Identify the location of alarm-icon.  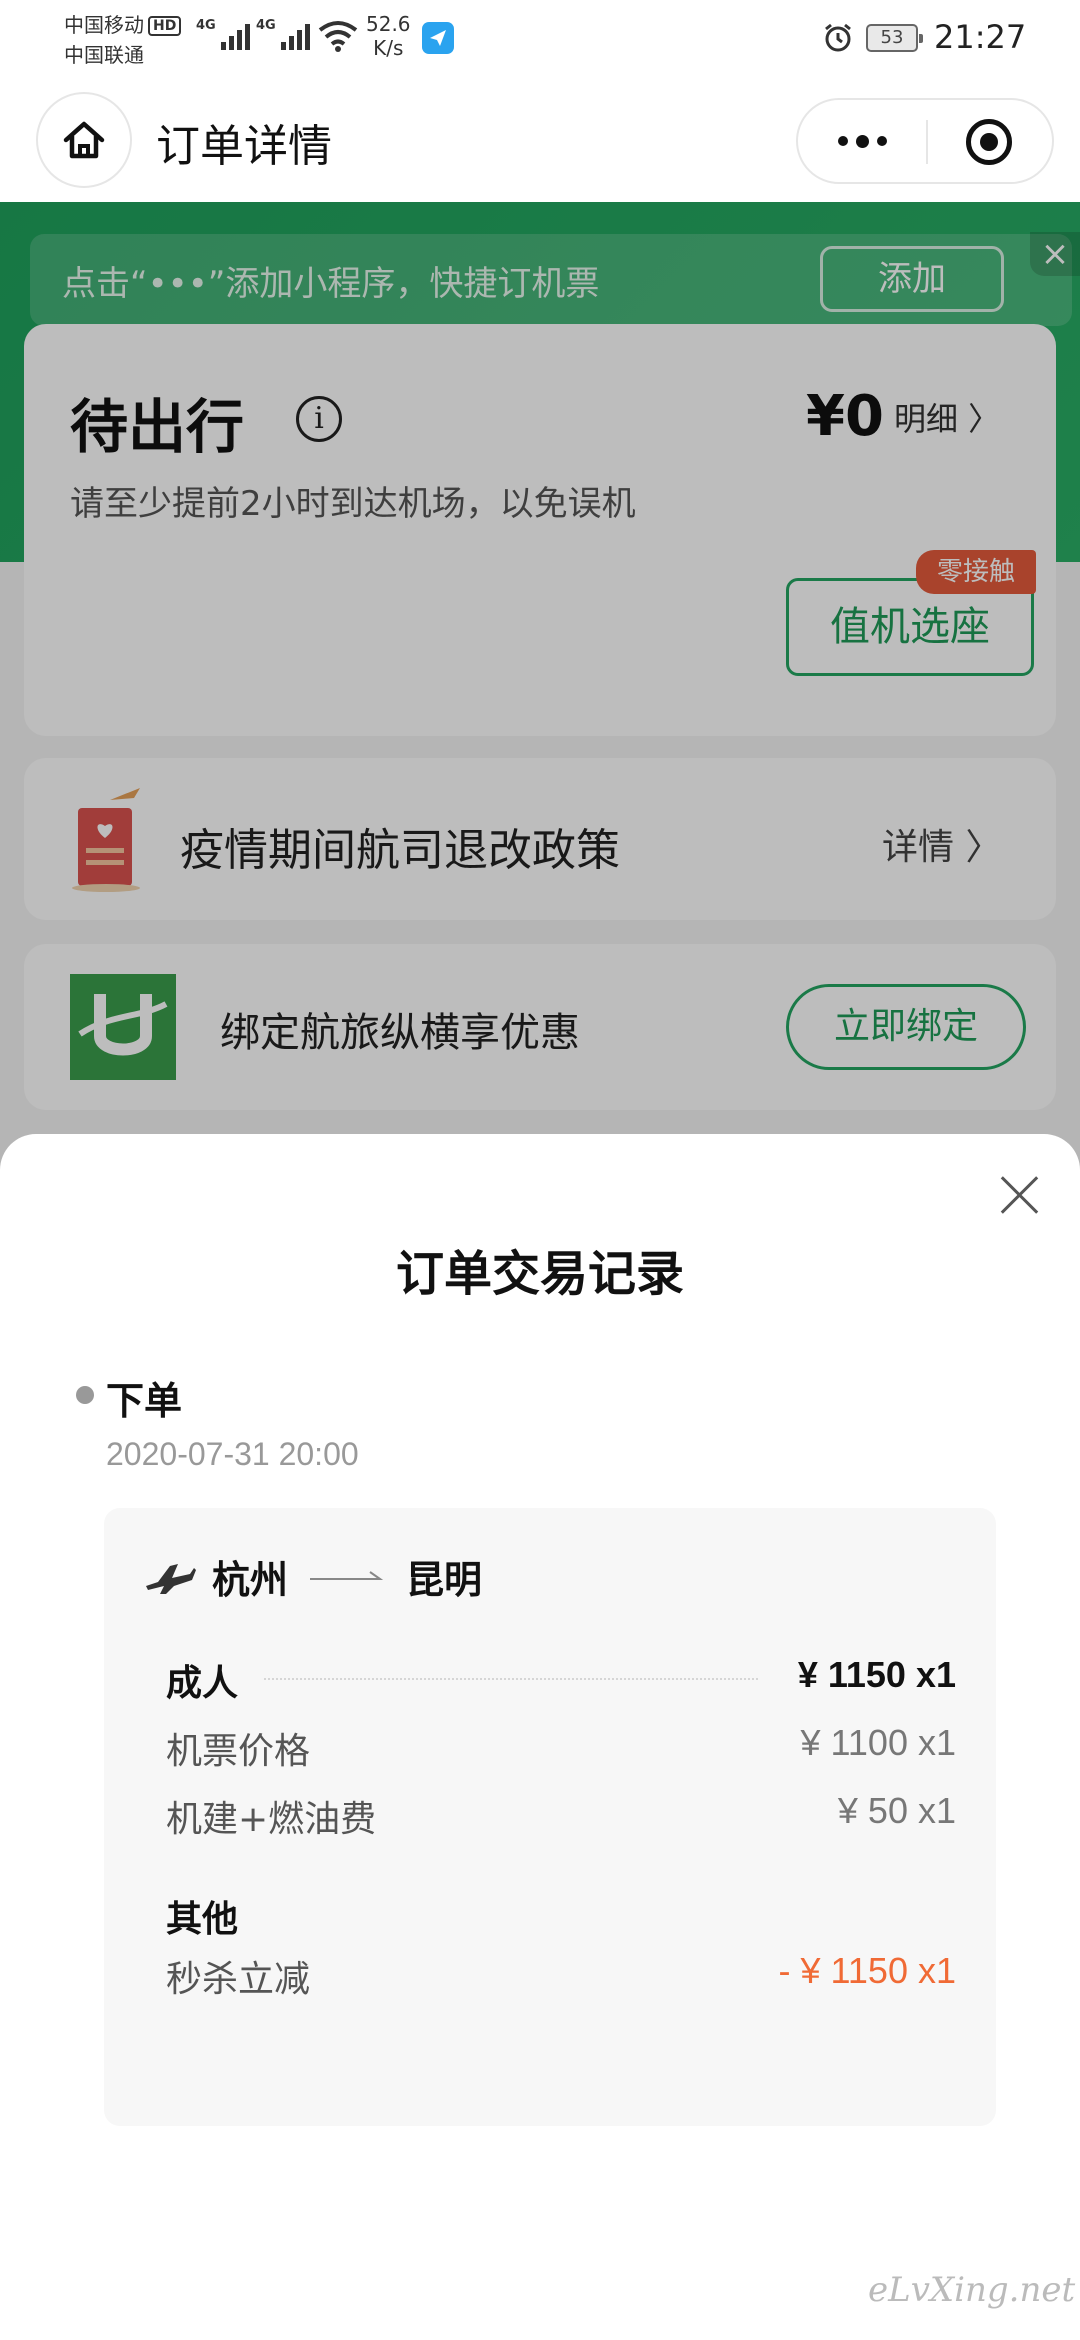
(838, 37).